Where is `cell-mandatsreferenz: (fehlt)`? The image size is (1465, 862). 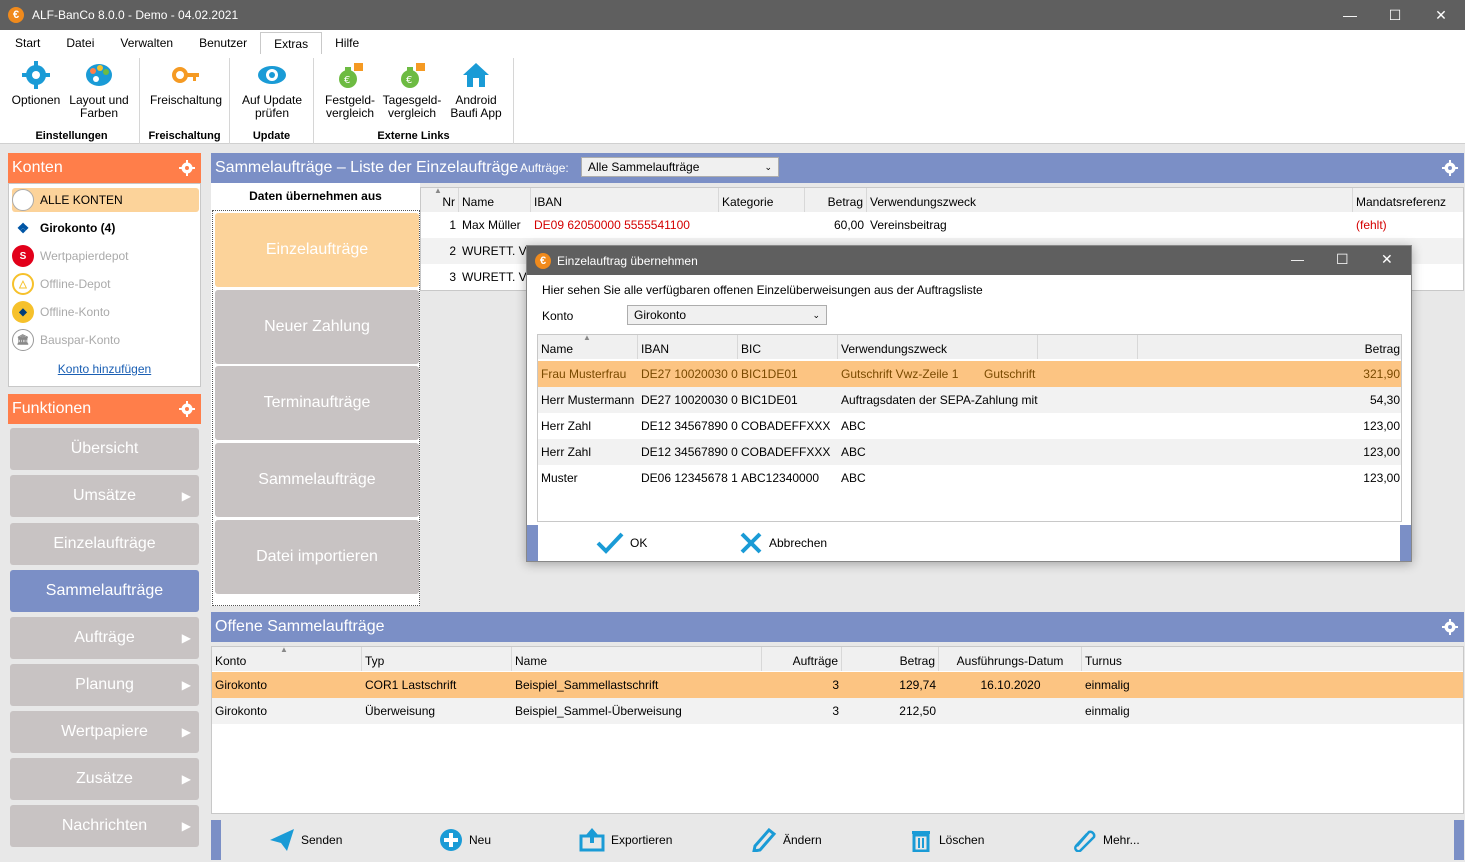
cell-mandatsreferenz: (fehlt) is located at coordinates (1371, 225).